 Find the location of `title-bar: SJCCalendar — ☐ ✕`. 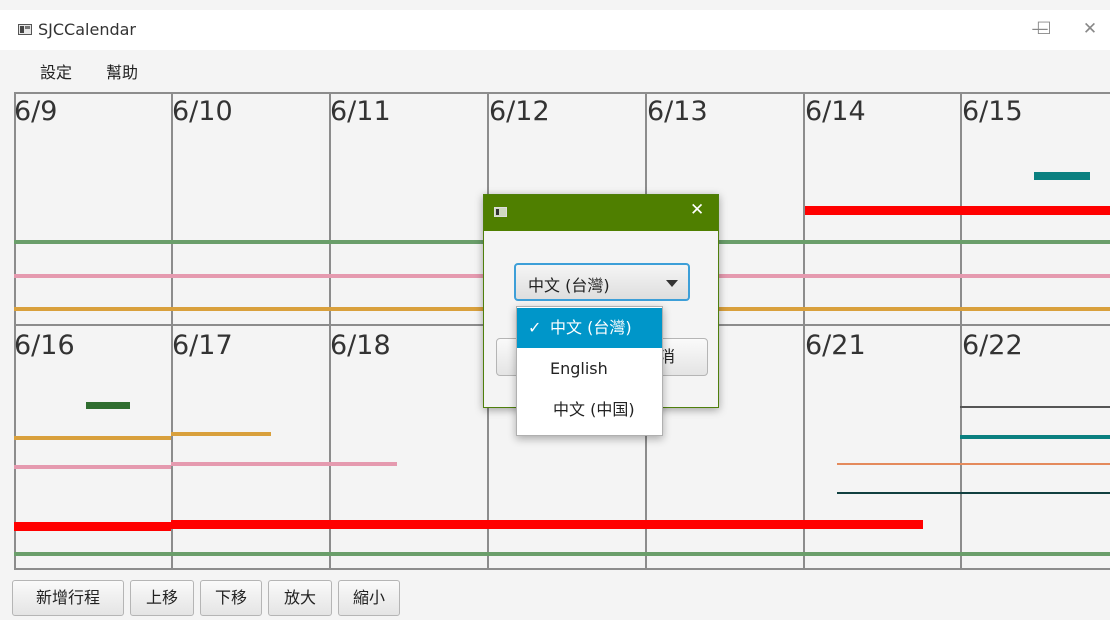

title-bar: SJCCalendar — ☐ ✕ is located at coordinates (555, 30).